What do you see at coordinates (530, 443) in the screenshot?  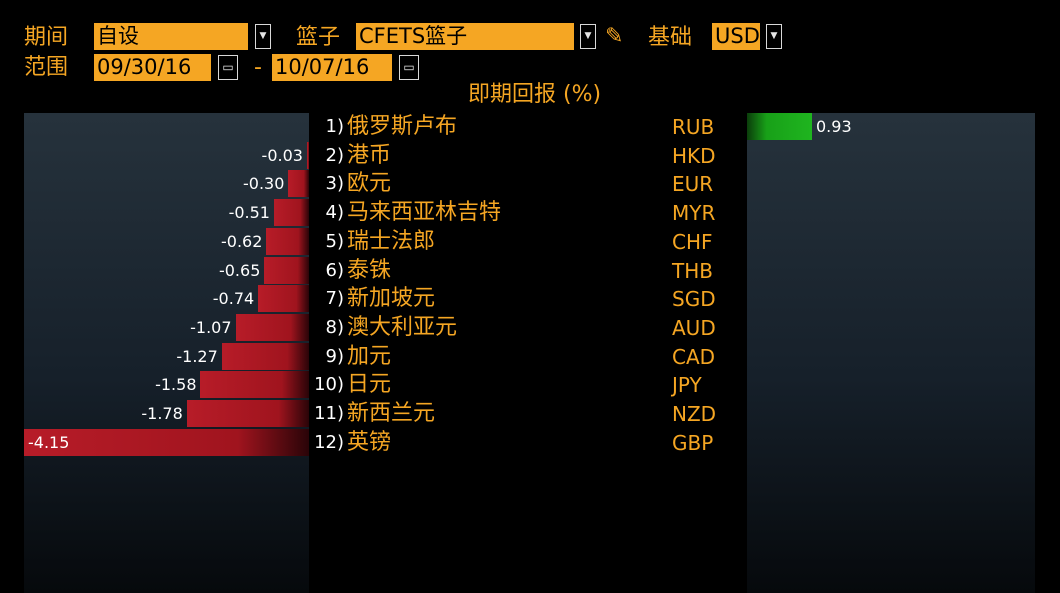 I see `currency-row: -4.15 12) 英镑 GBP` at bounding box center [530, 443].